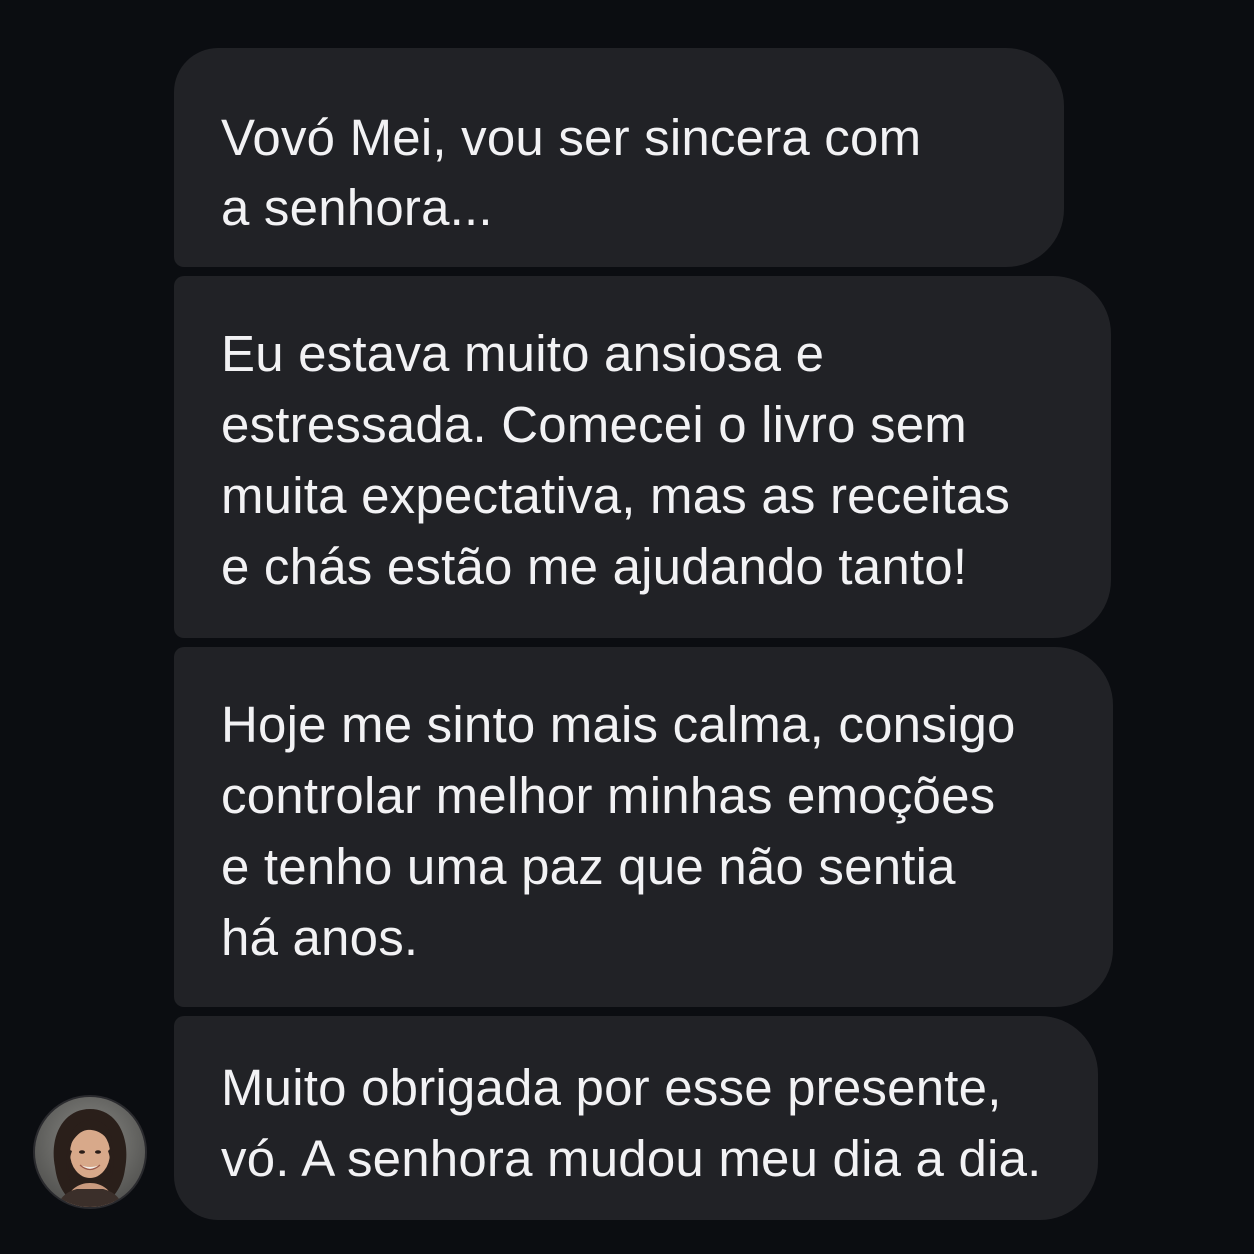  What do you see at coordinates (523, 353) in the screenshot?
I see `message-line: Eu estava muito ansiosa e` at bounding box center [523, 353].